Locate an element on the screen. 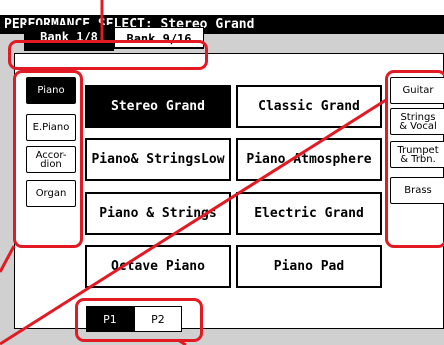  performance-stereo-grand: Stereo Grand is located at coordinates (158, 106).